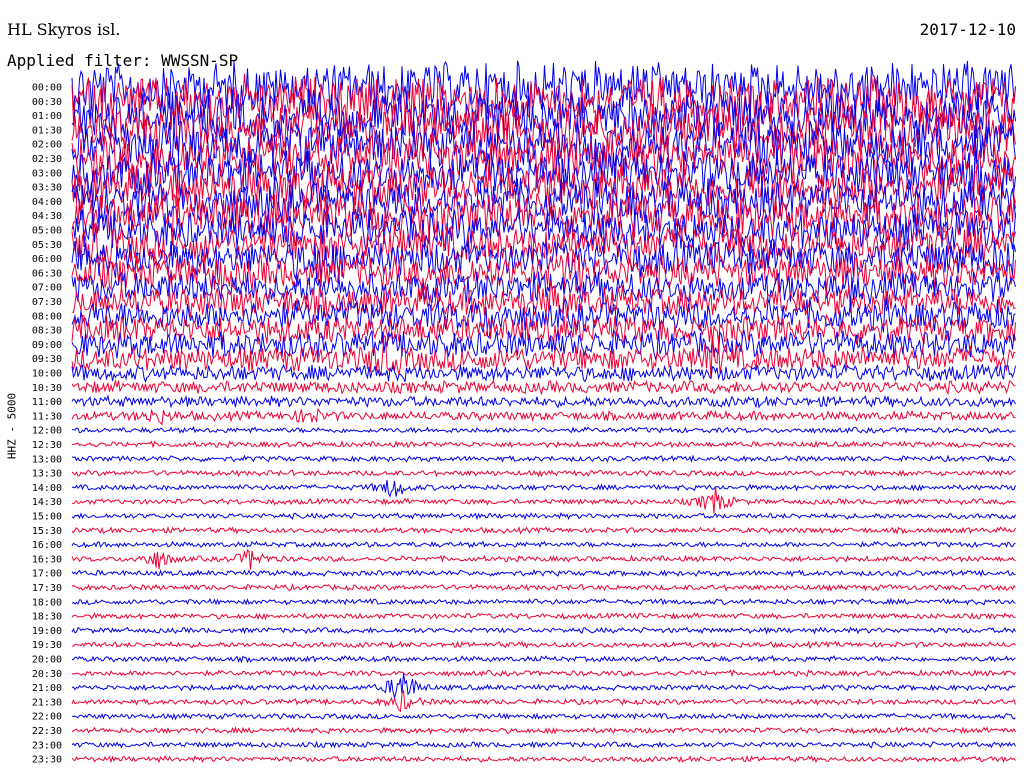  Describe the element at coordinates (47, 474) in the screenshot. I see `time-label: 13:30` at that location.